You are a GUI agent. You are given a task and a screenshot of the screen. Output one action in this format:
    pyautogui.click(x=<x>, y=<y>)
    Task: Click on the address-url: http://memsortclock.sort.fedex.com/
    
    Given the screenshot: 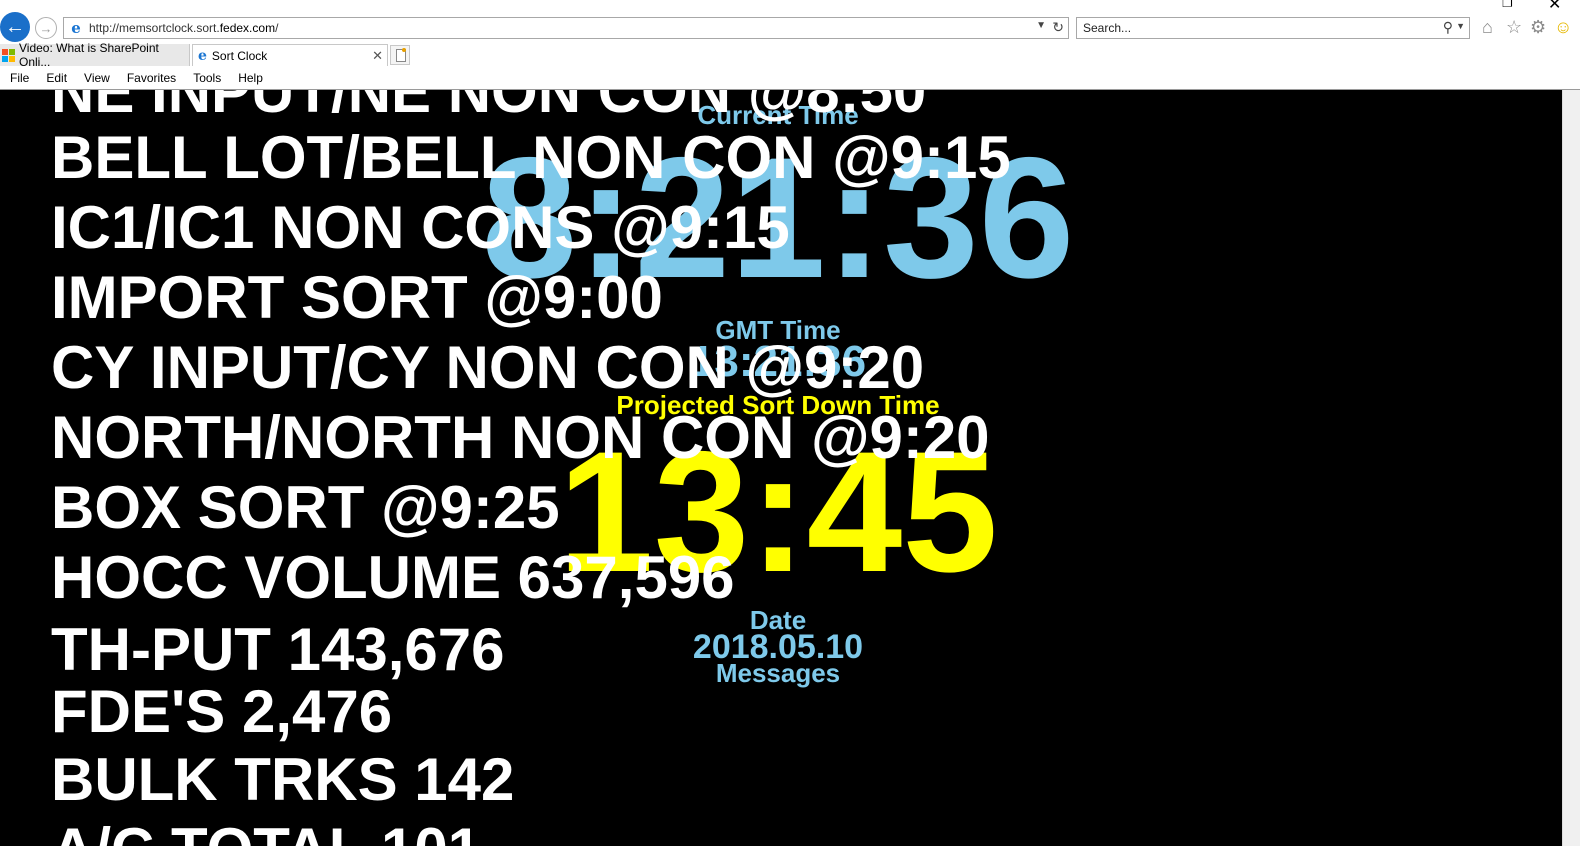 What is the action you would take?
    pyautogui.click(x=183, y=28)
    